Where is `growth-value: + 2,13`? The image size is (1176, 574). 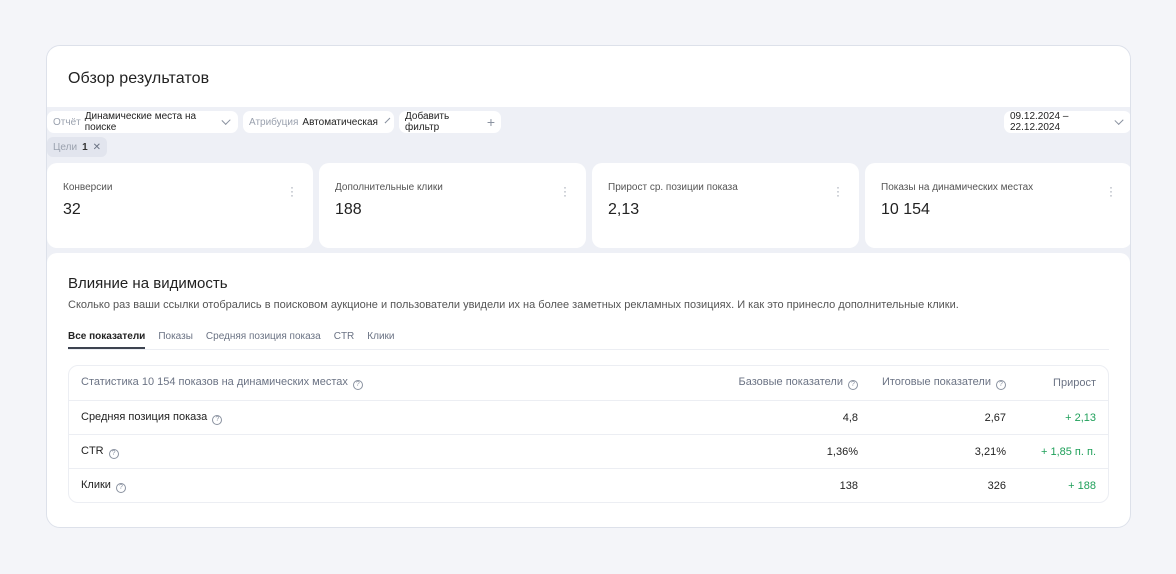 growth-value: + 2,13 is located at coordinates (1080, 417).